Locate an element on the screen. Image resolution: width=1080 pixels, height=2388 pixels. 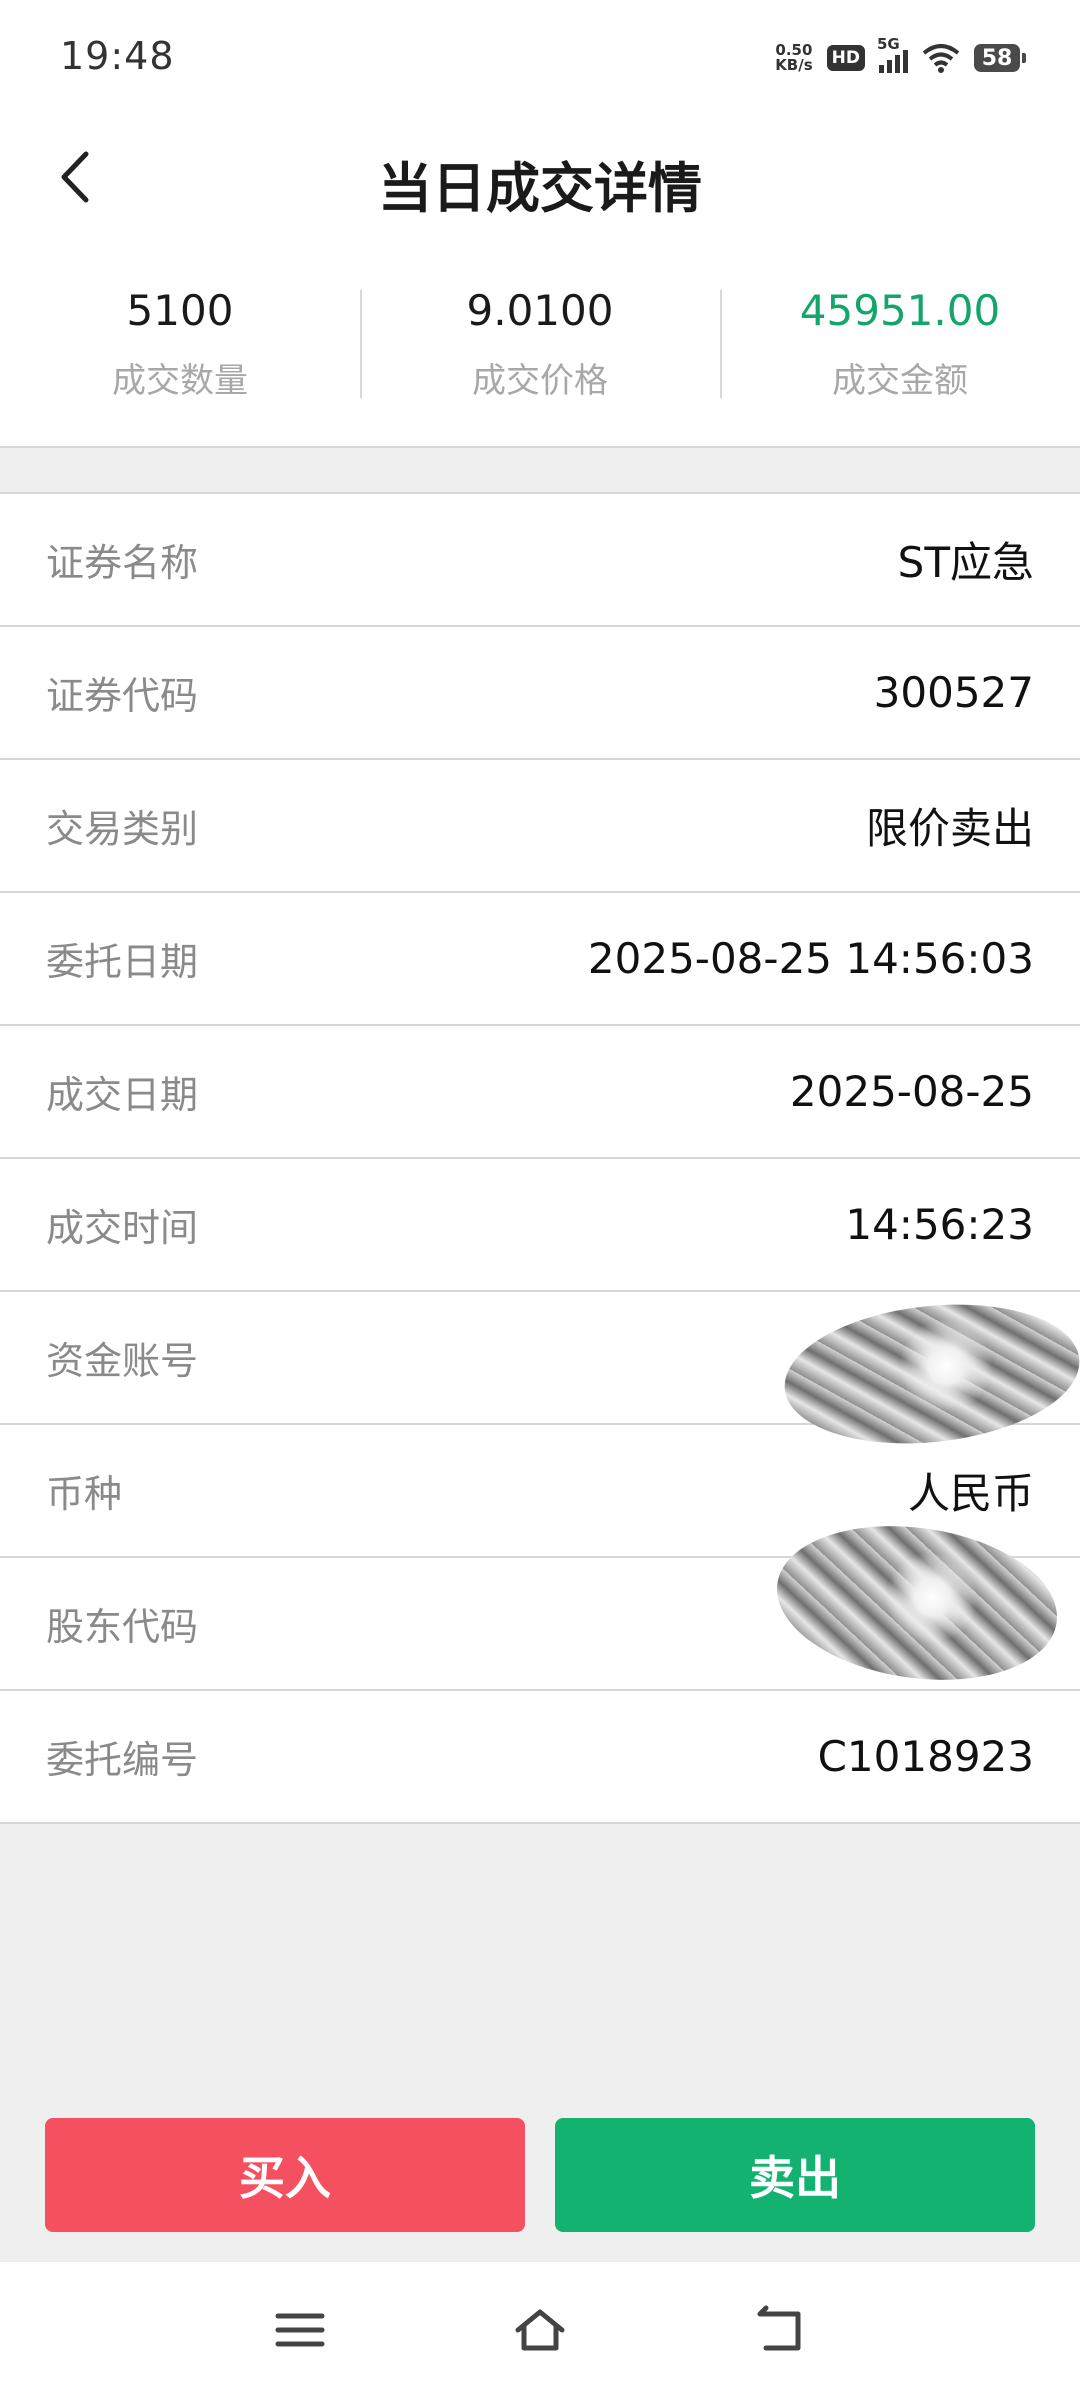
summary-quantity: 5100 成交数量 is located at coordinates (180, 344).